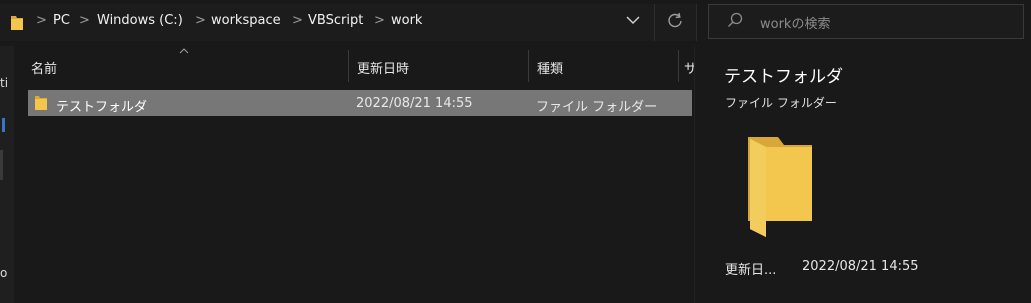 The height and width of the screenshot is (303, 1031). I want to click on search-placeholder: workの検索, so click(795, 24).